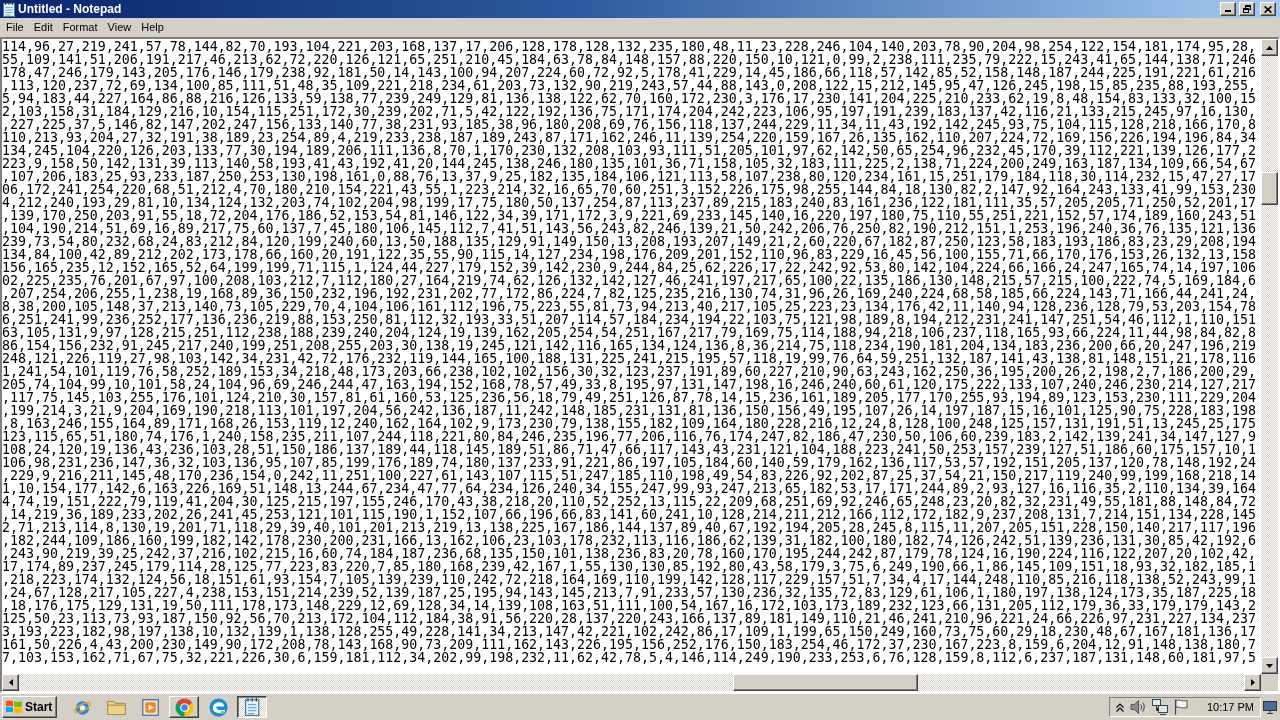 The height and width of the screenshot is (720, 1280). Describe the element at coordinates (629, 397) in the screenshot. I see `text-line: ,117,75,145,103,255,176,101,124,210,30,157,81,61,160,53,125,236,56,18,79,49,251,126,87,78,14,15,236,161,189,205,177,170,255,93,194,89,123,153,230,111,229,204` at that location.